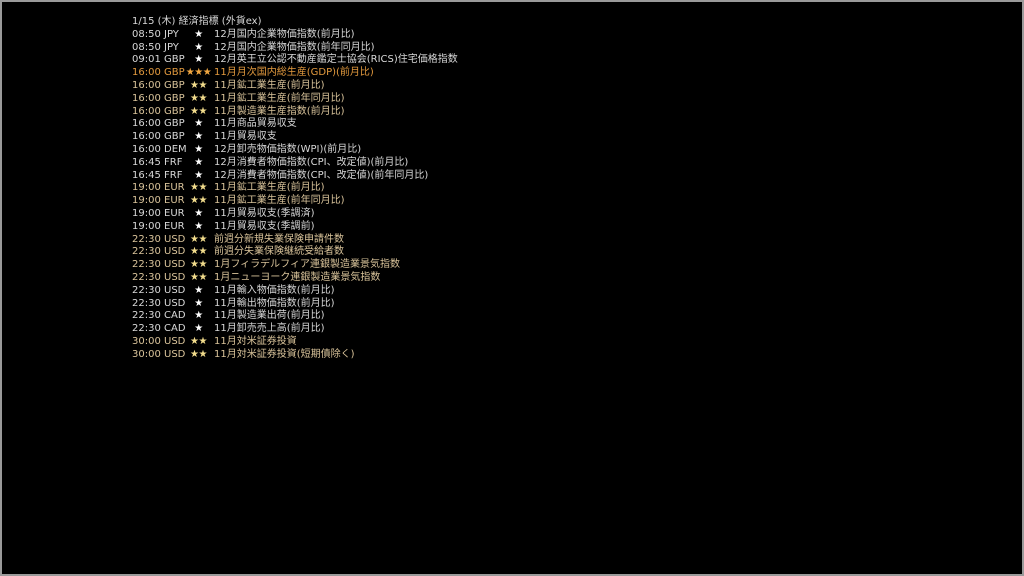 The image size is (1024, 576). I want to click on event-row: 22:30 USD ★★ 1月フィラデルフィア連銀製造業景気指数, so click(482, 265).